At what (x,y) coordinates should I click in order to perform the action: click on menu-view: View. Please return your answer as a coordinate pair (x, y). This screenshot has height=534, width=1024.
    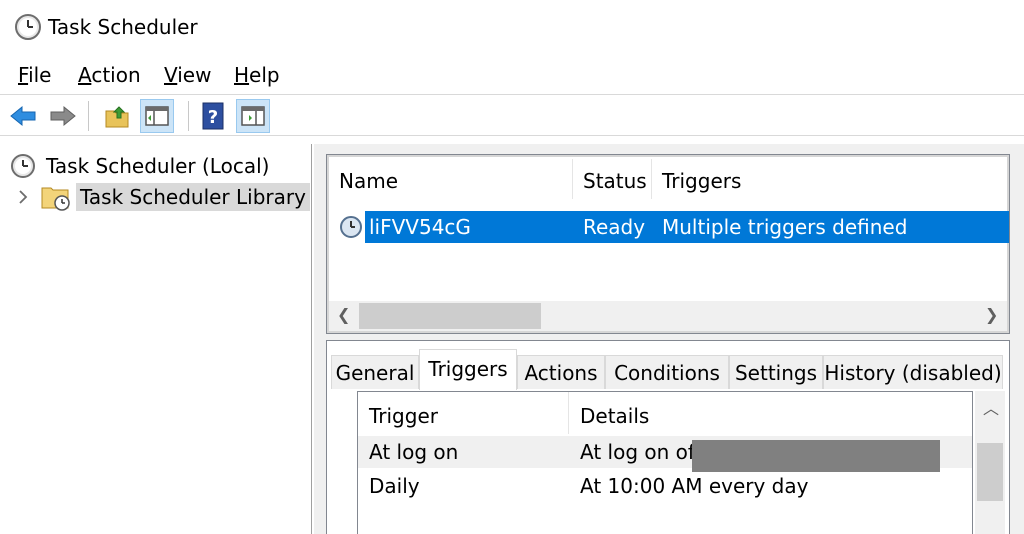
    Looking at the image, I should click on (187, 75).